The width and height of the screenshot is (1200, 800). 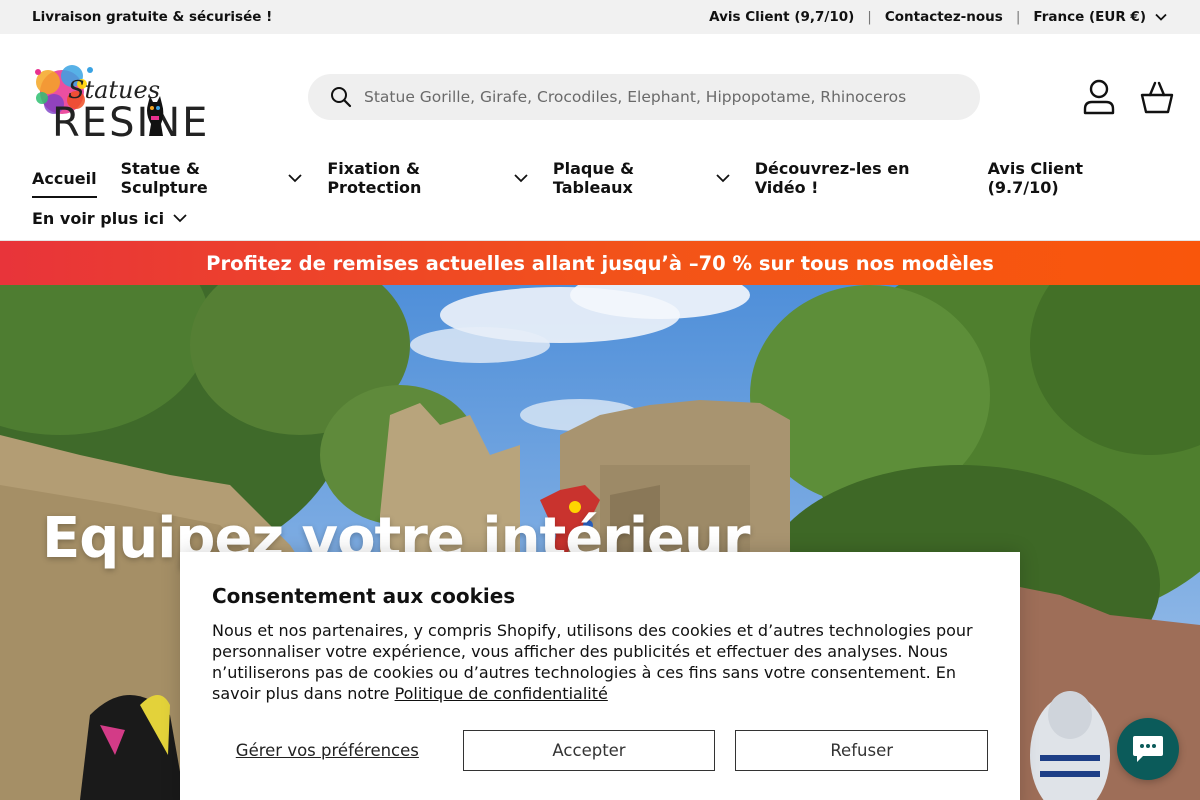 I want to click on nav-item-label: Découvrez-les en Vidéo !, so click(x=832, y=178).